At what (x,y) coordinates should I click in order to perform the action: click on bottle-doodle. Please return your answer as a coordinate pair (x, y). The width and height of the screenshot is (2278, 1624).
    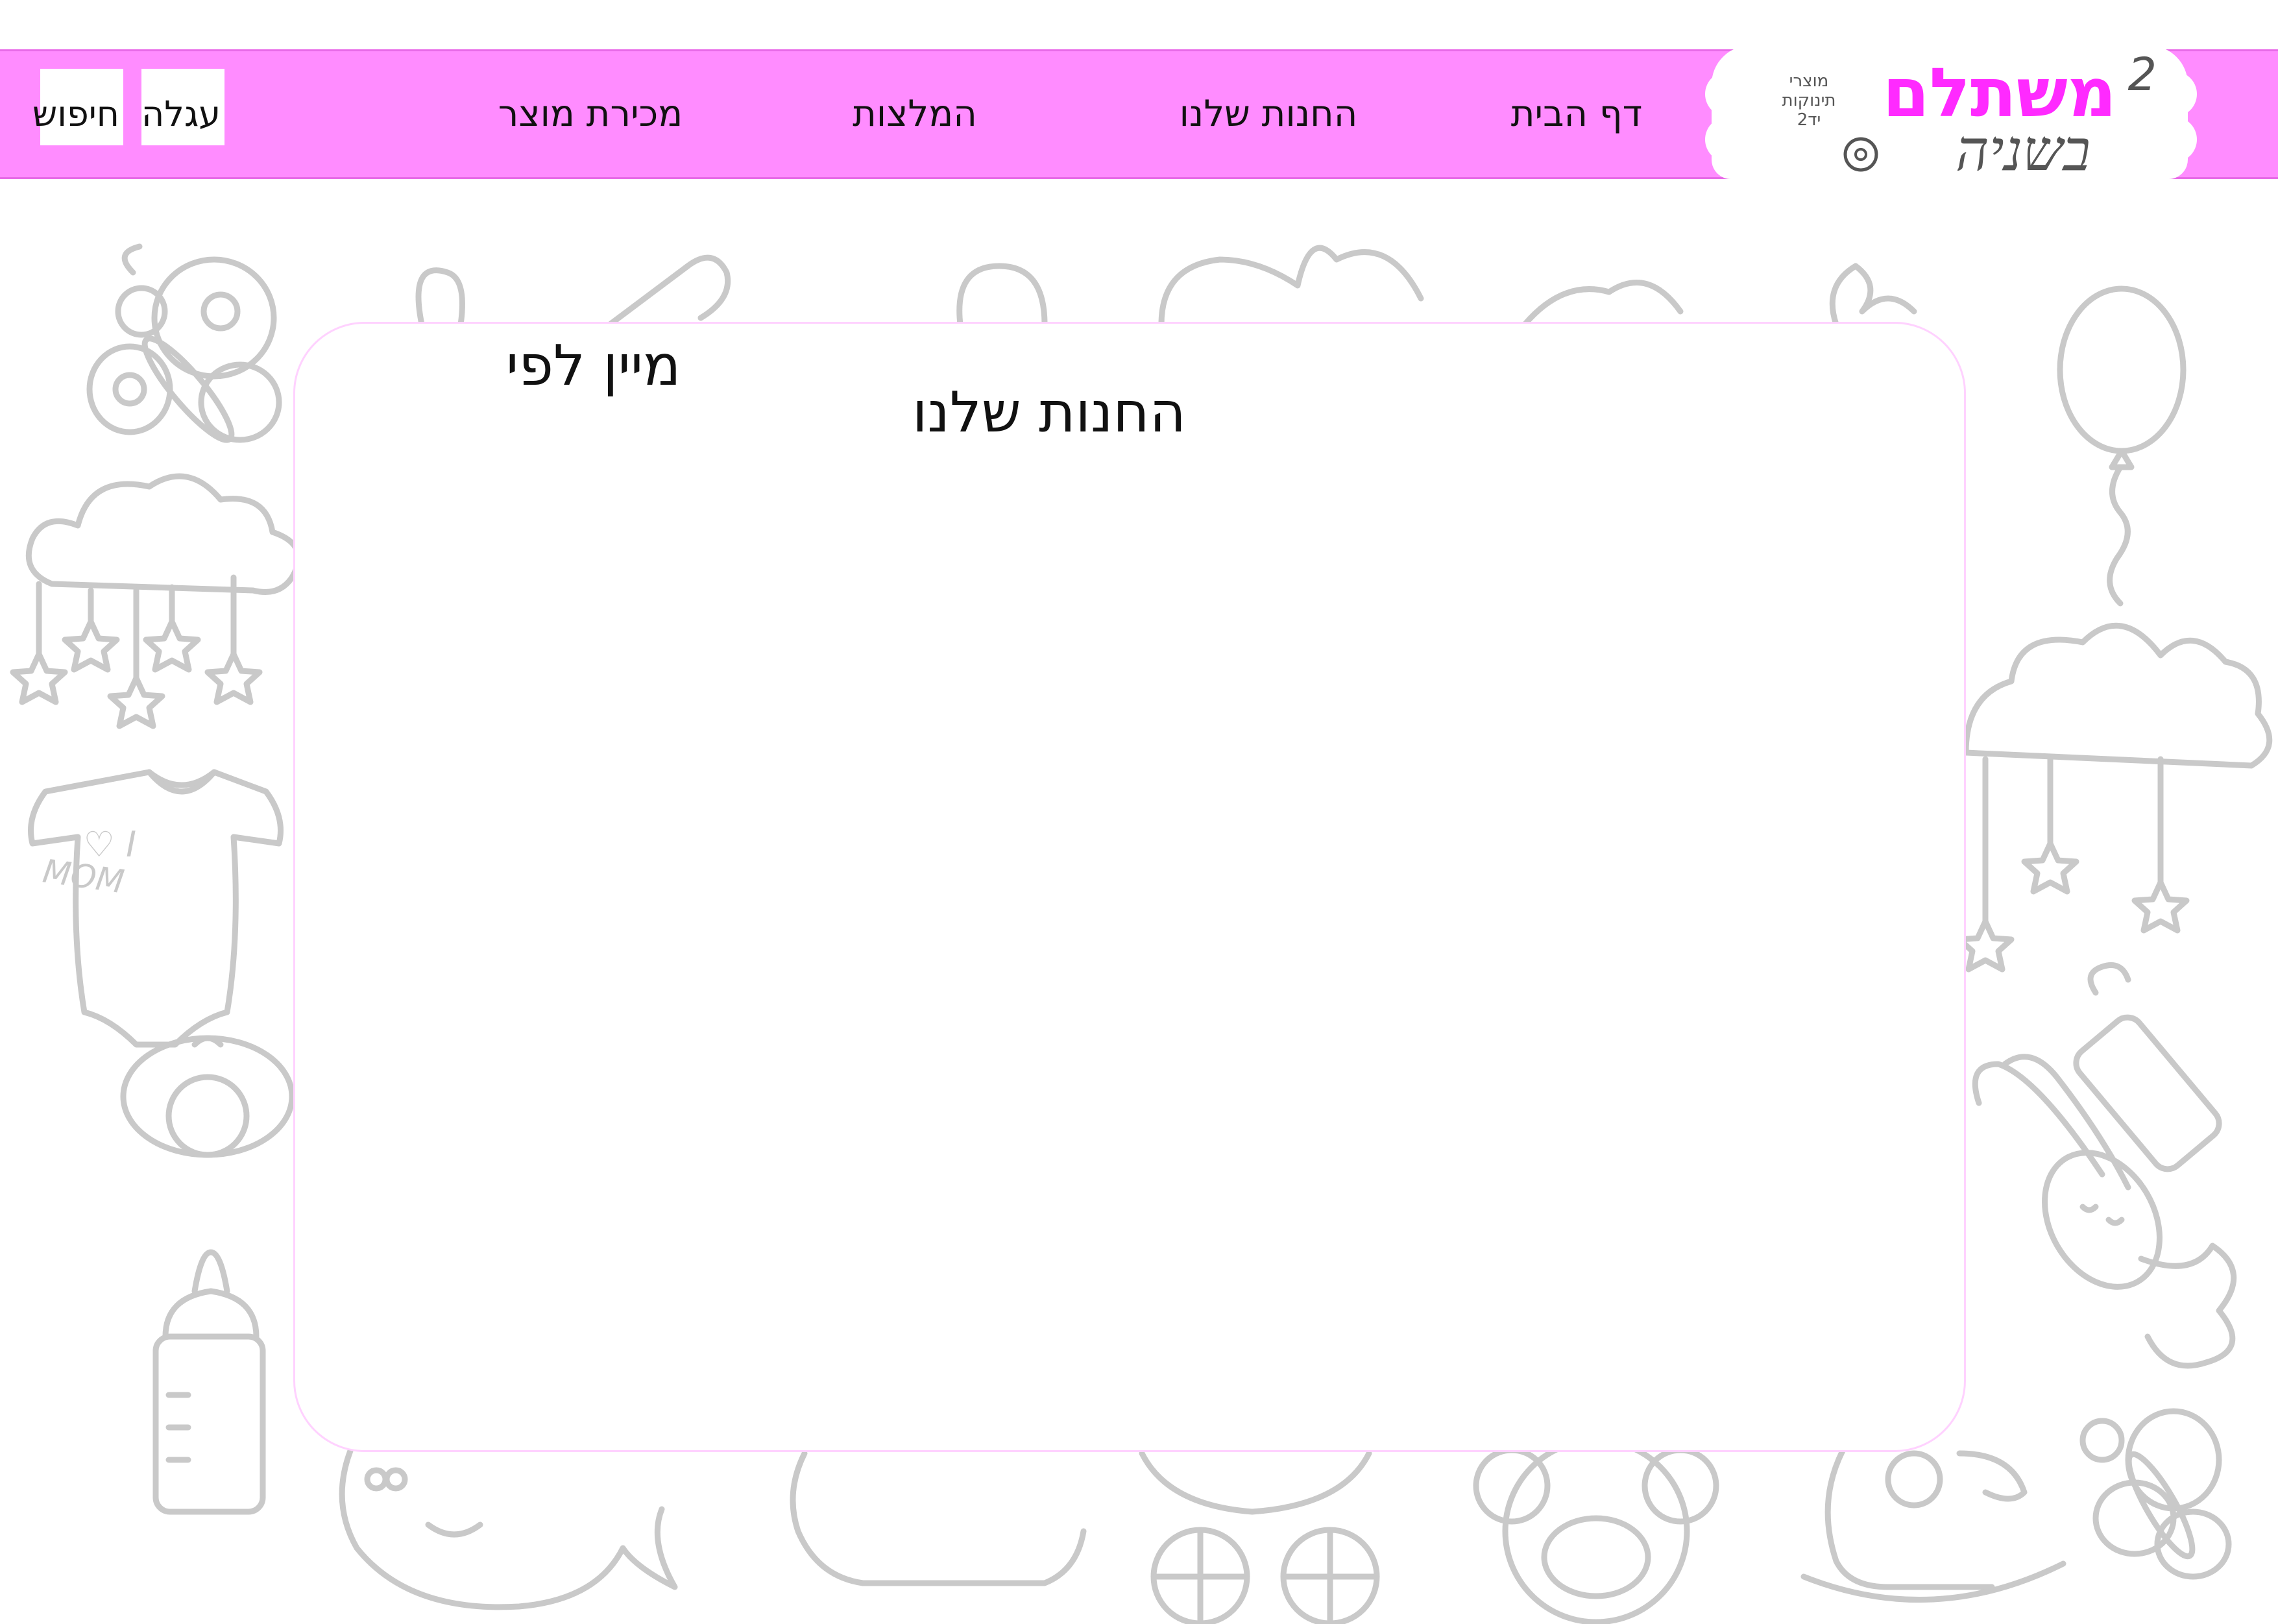
    Looking at the image, I should click on (209, 1382).